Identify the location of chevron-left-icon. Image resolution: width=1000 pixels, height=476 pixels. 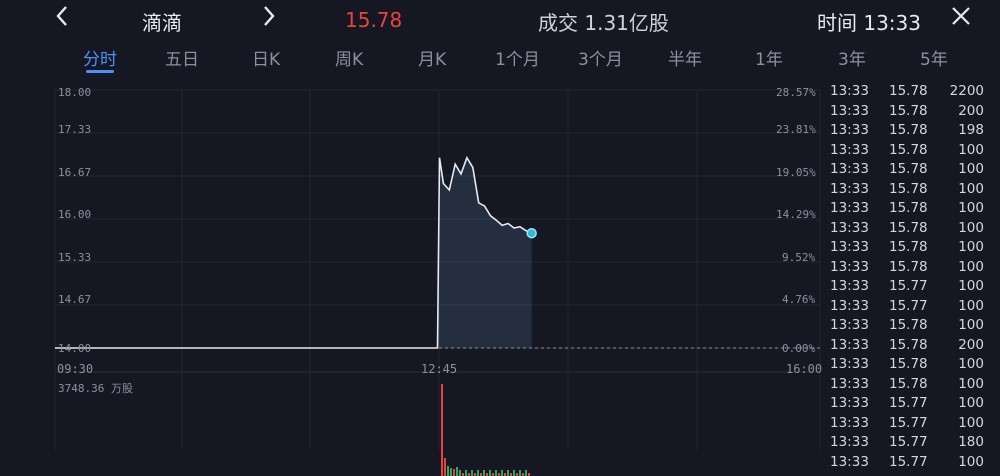
(62, 18).